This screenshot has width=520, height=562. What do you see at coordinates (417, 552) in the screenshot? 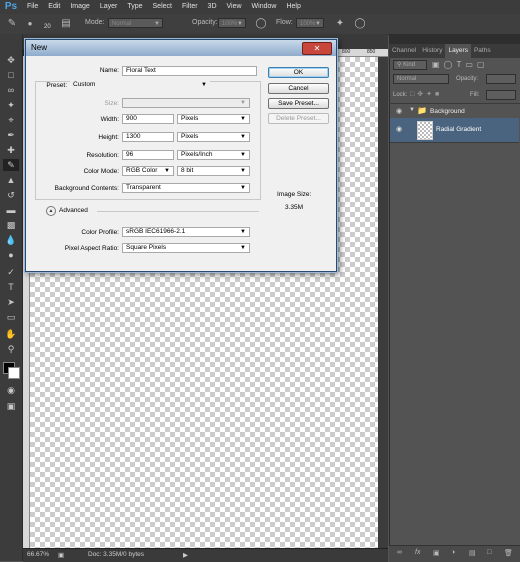
I see `fx-icon: fx` at bounding box center [417, 552].